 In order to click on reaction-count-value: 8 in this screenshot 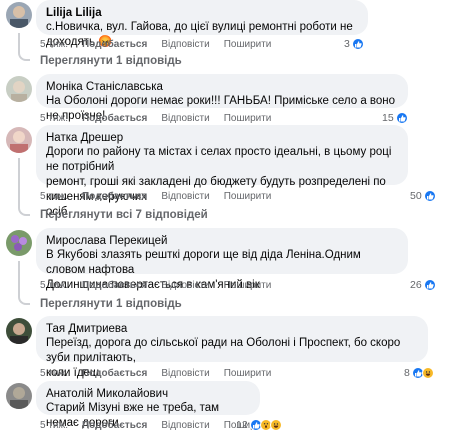, I will do `click(407, 373)`.